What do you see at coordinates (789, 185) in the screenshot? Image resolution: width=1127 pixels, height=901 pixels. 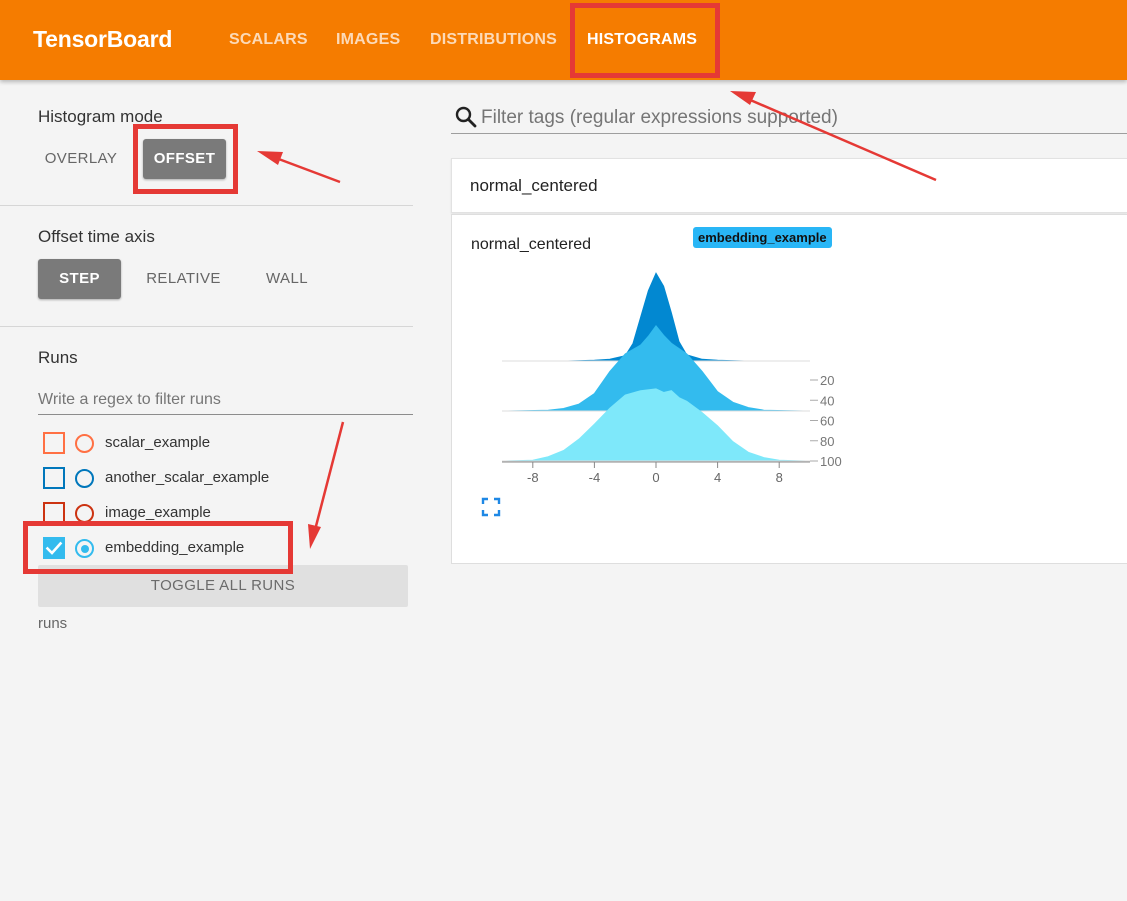 I see `category-pane-header: normal_centered` at bounding box center [789, 185].